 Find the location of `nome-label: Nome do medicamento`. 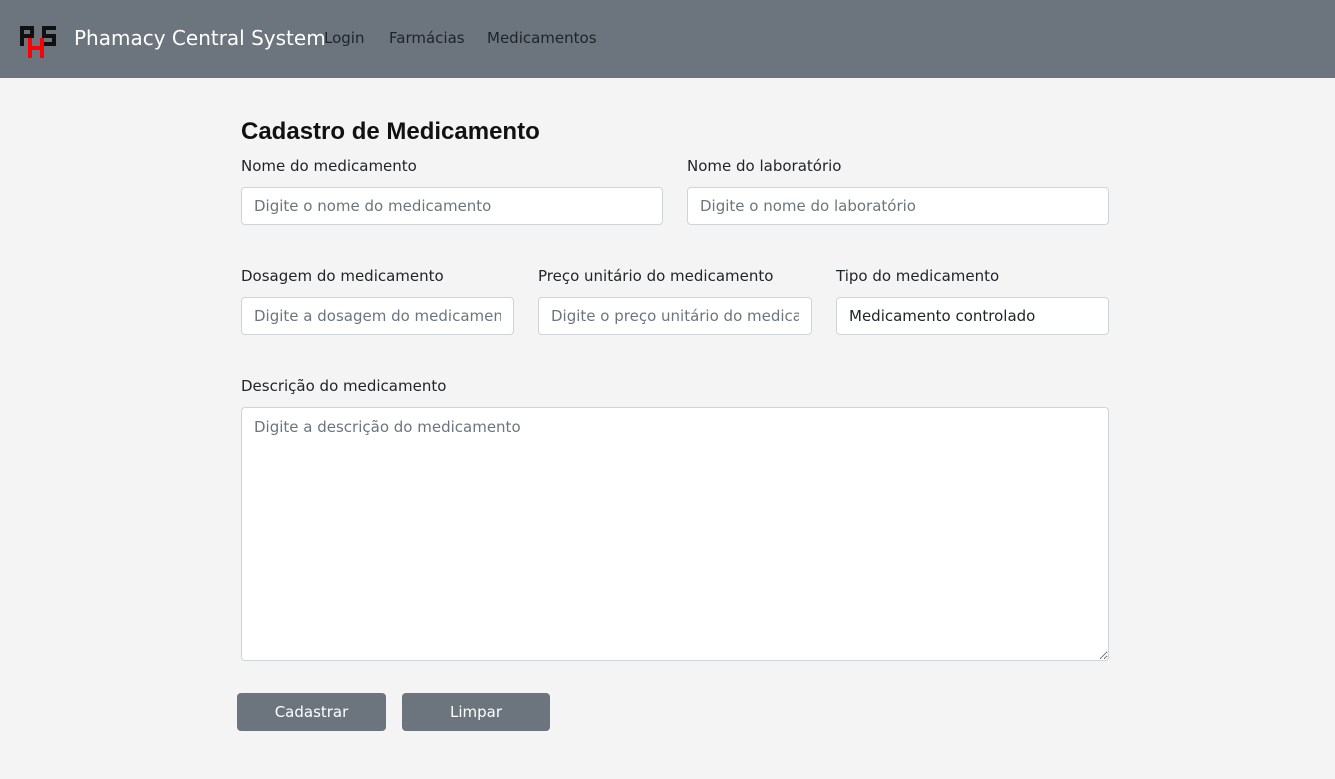

nome-label: Nome do medicamento is located at coordinates (329, 166).